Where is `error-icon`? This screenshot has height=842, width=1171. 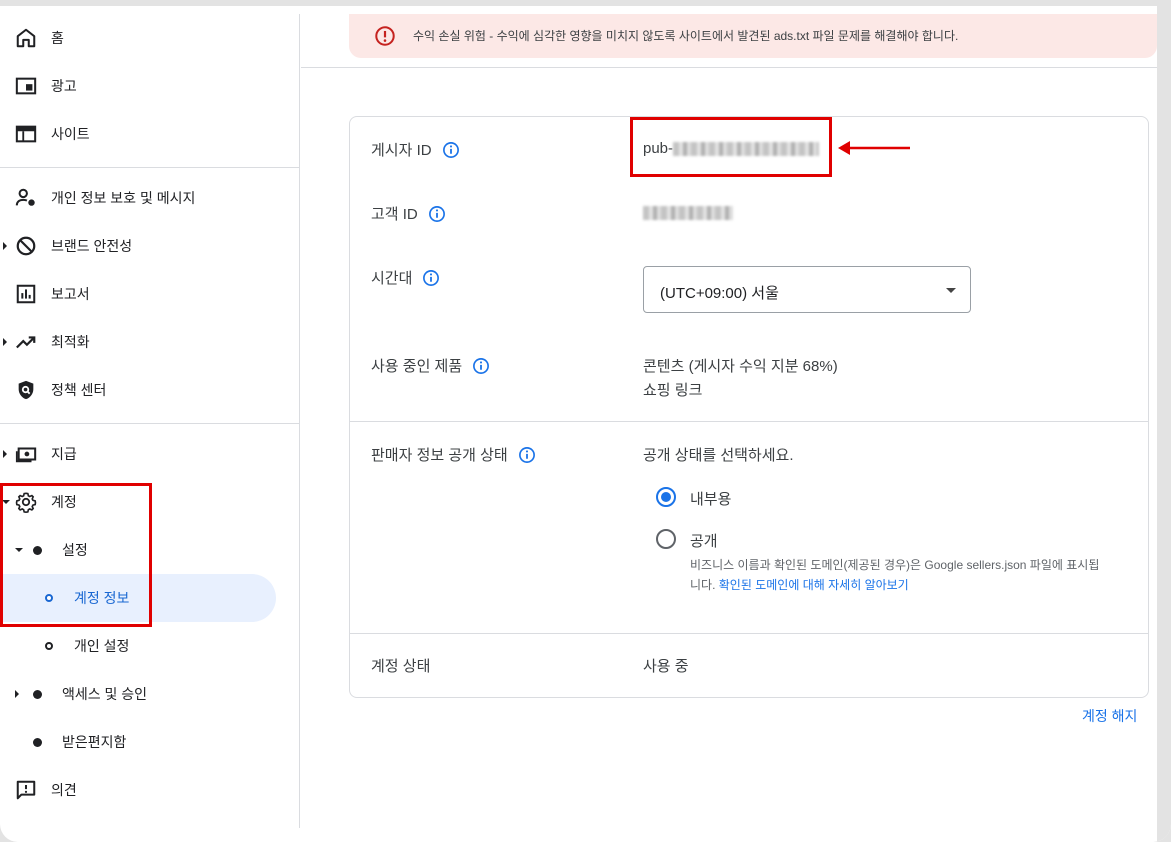 error-icon is located at coordinates (385, 36).